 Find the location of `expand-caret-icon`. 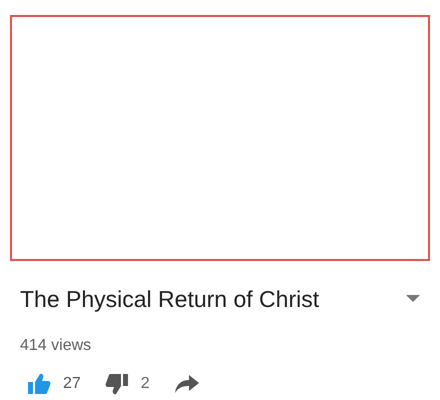

expand-caret-icon is located at coordinates (413, 299).